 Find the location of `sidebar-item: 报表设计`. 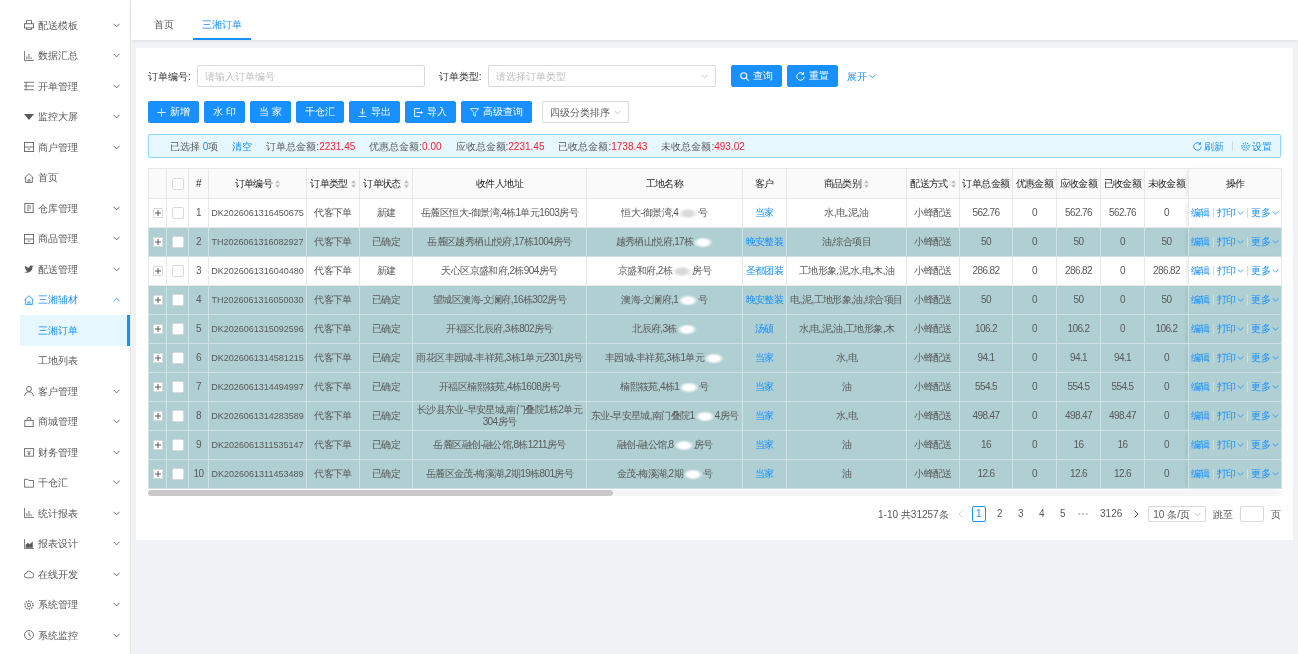

sidebar-item: 报表设计 is located at coordinates (65, 543).